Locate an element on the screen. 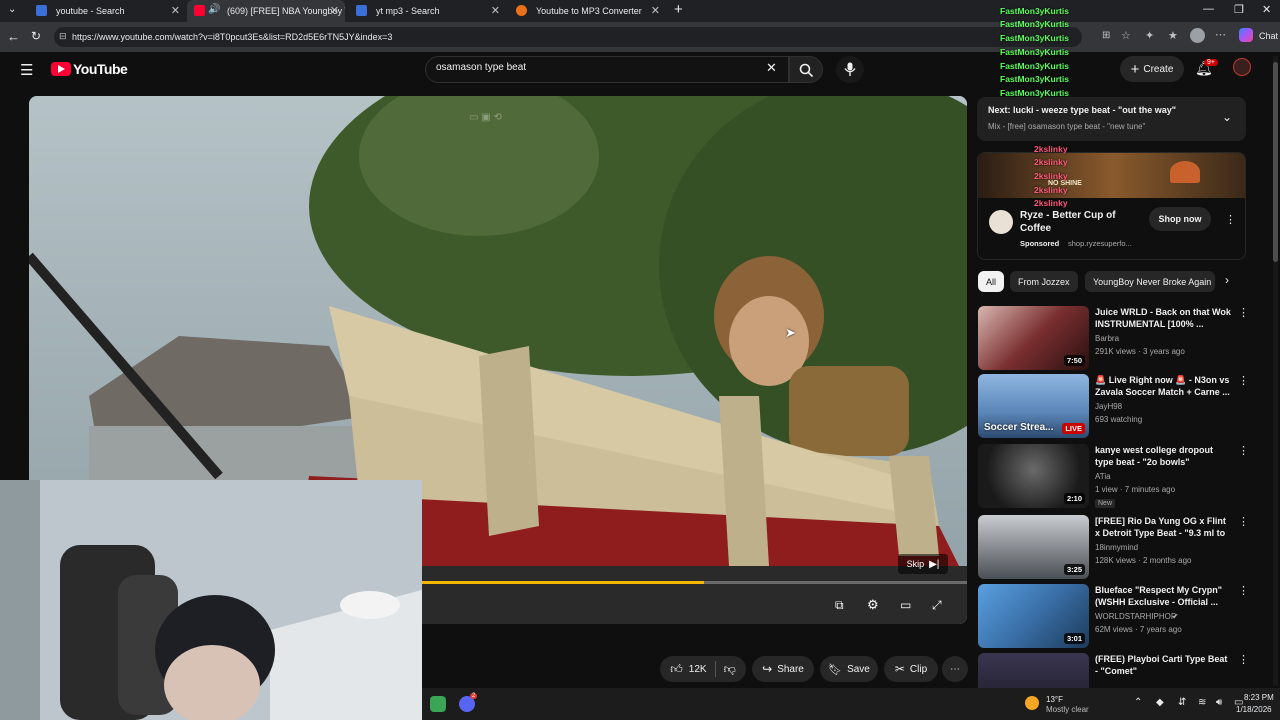 The height and width of the screenshot is (720, 1280). favorite-star-icon: ☆ is located at coordinates (1126, 35).